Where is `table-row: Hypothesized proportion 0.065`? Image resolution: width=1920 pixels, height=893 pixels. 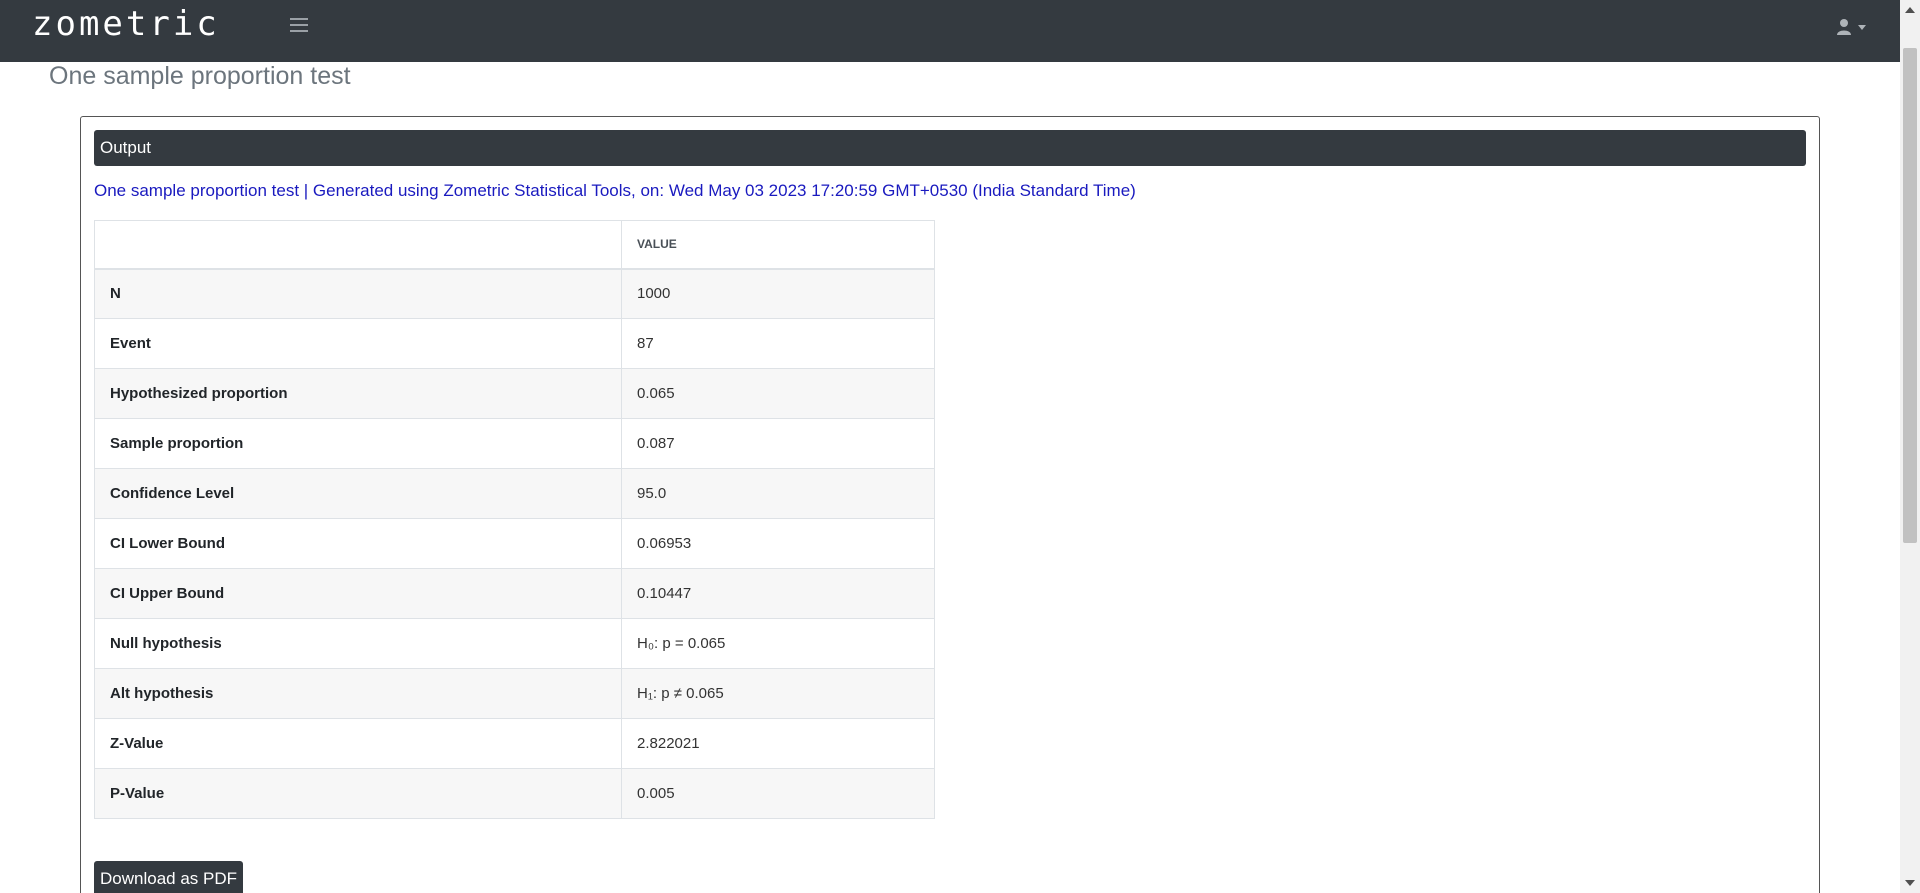
table-row: Hypothesized proportion 0.065 is located at coordinates (514, 393).